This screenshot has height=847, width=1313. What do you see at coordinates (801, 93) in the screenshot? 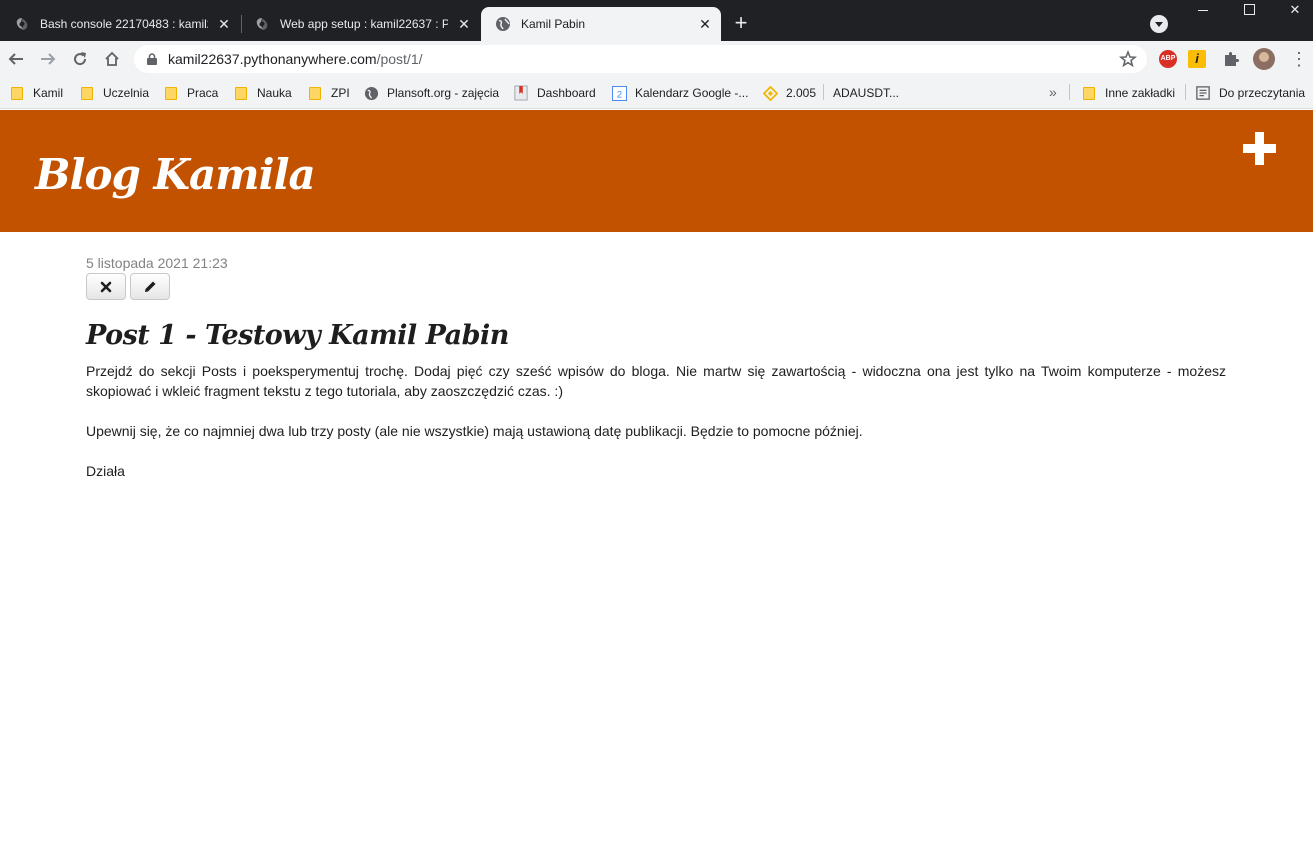
I see `bookmark-label: 2.005` at bounding box center [801, 93].